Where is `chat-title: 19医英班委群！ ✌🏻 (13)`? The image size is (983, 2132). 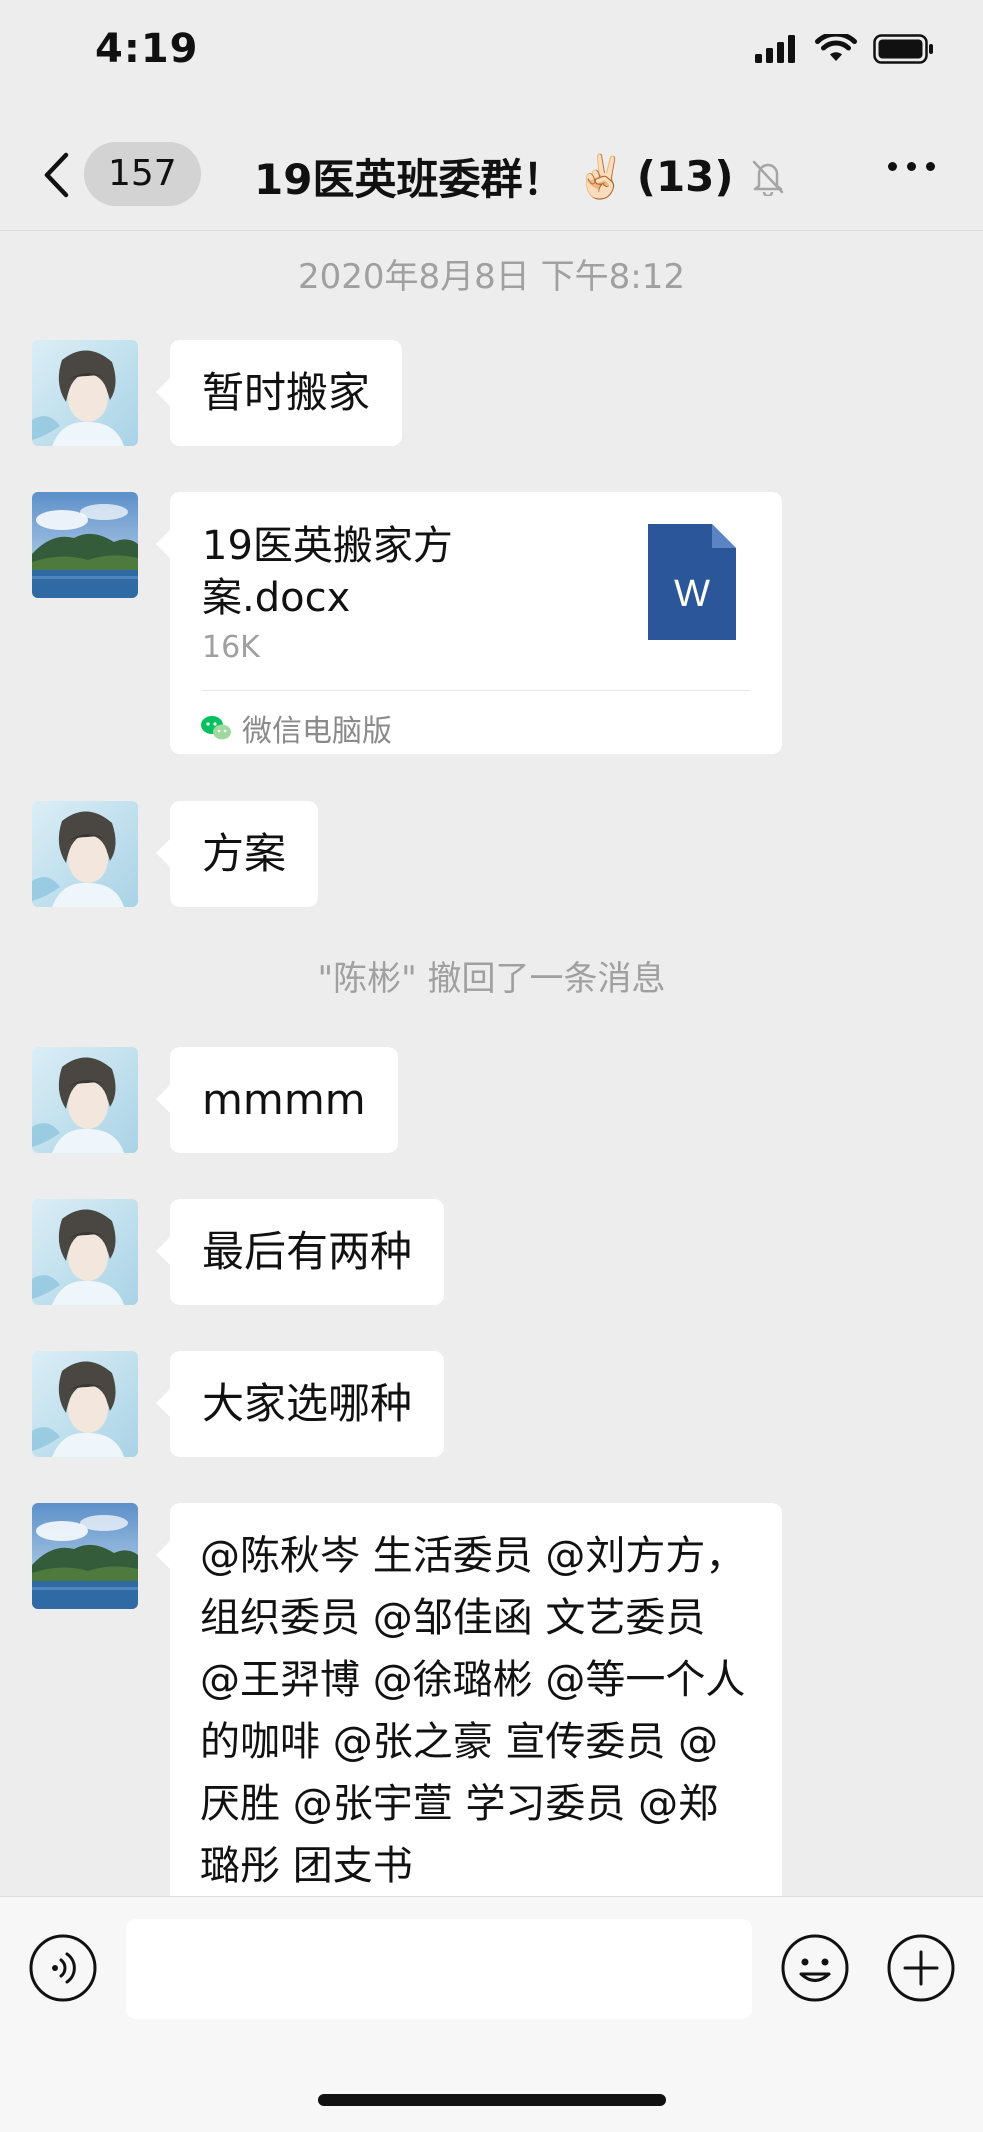
chat-title: 19医英班委群！ ✌🏻 (13) is located at coordinates (520, 176).